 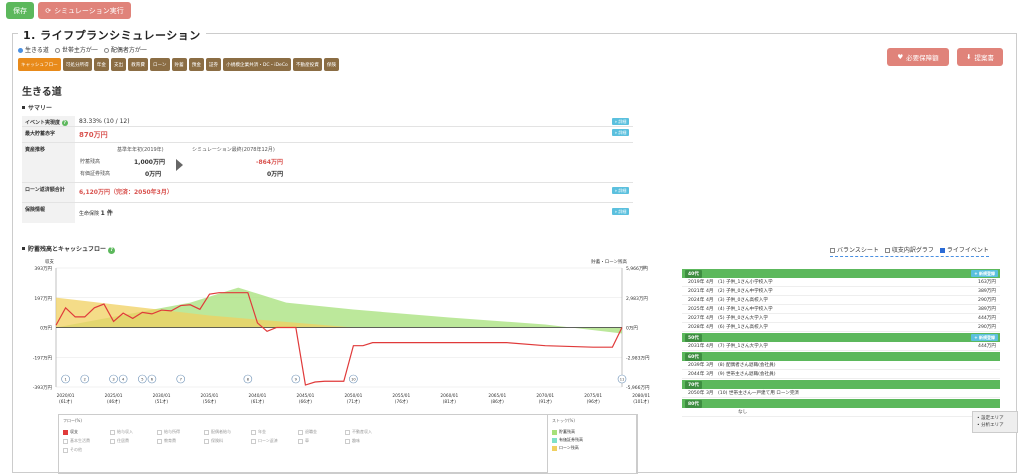 I want to click on insurance-detail-button: » 詳細, so click(x=620, y=211).